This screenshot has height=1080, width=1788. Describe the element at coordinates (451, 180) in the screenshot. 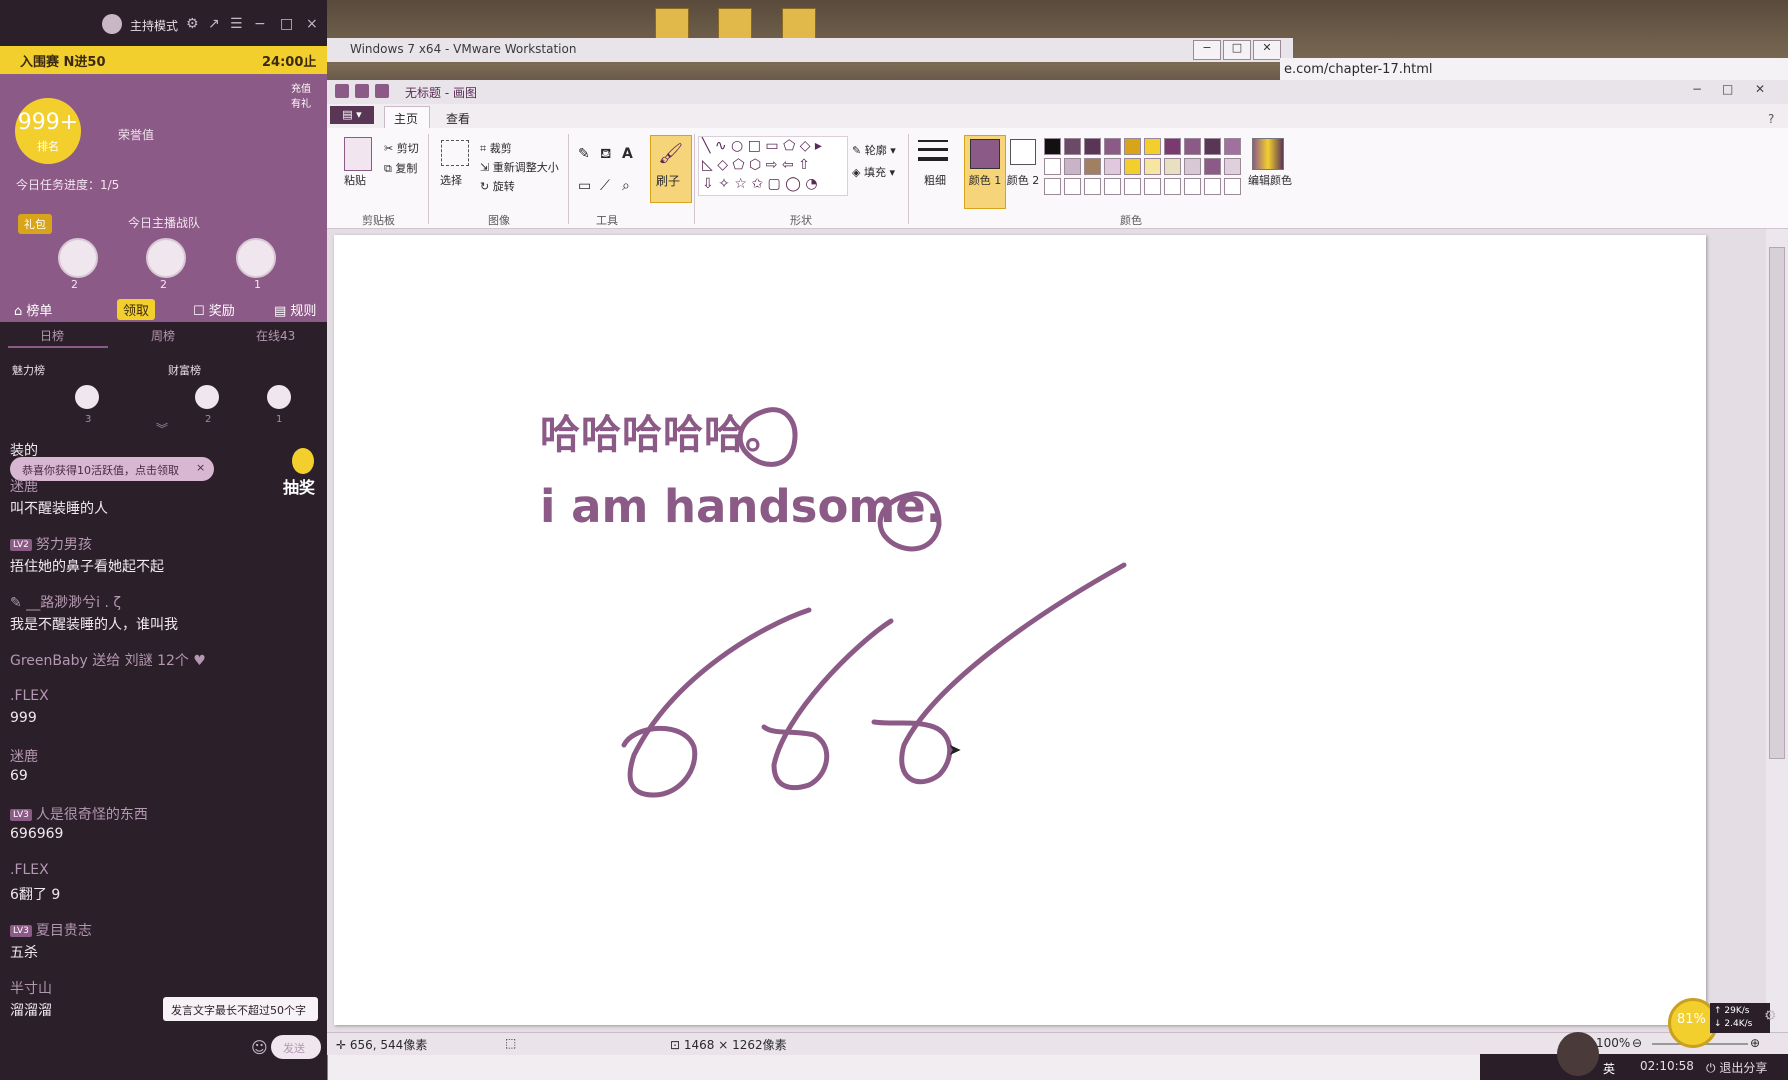

I see `select-label: 选择` at that location.